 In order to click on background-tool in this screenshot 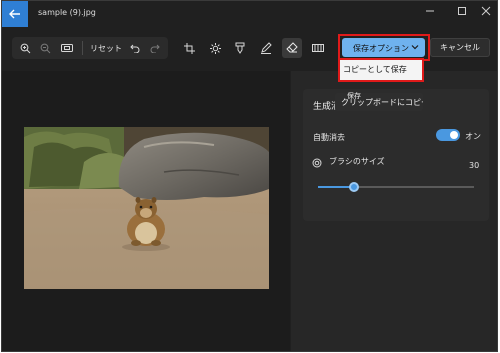, I will do `click(318, 48)`.